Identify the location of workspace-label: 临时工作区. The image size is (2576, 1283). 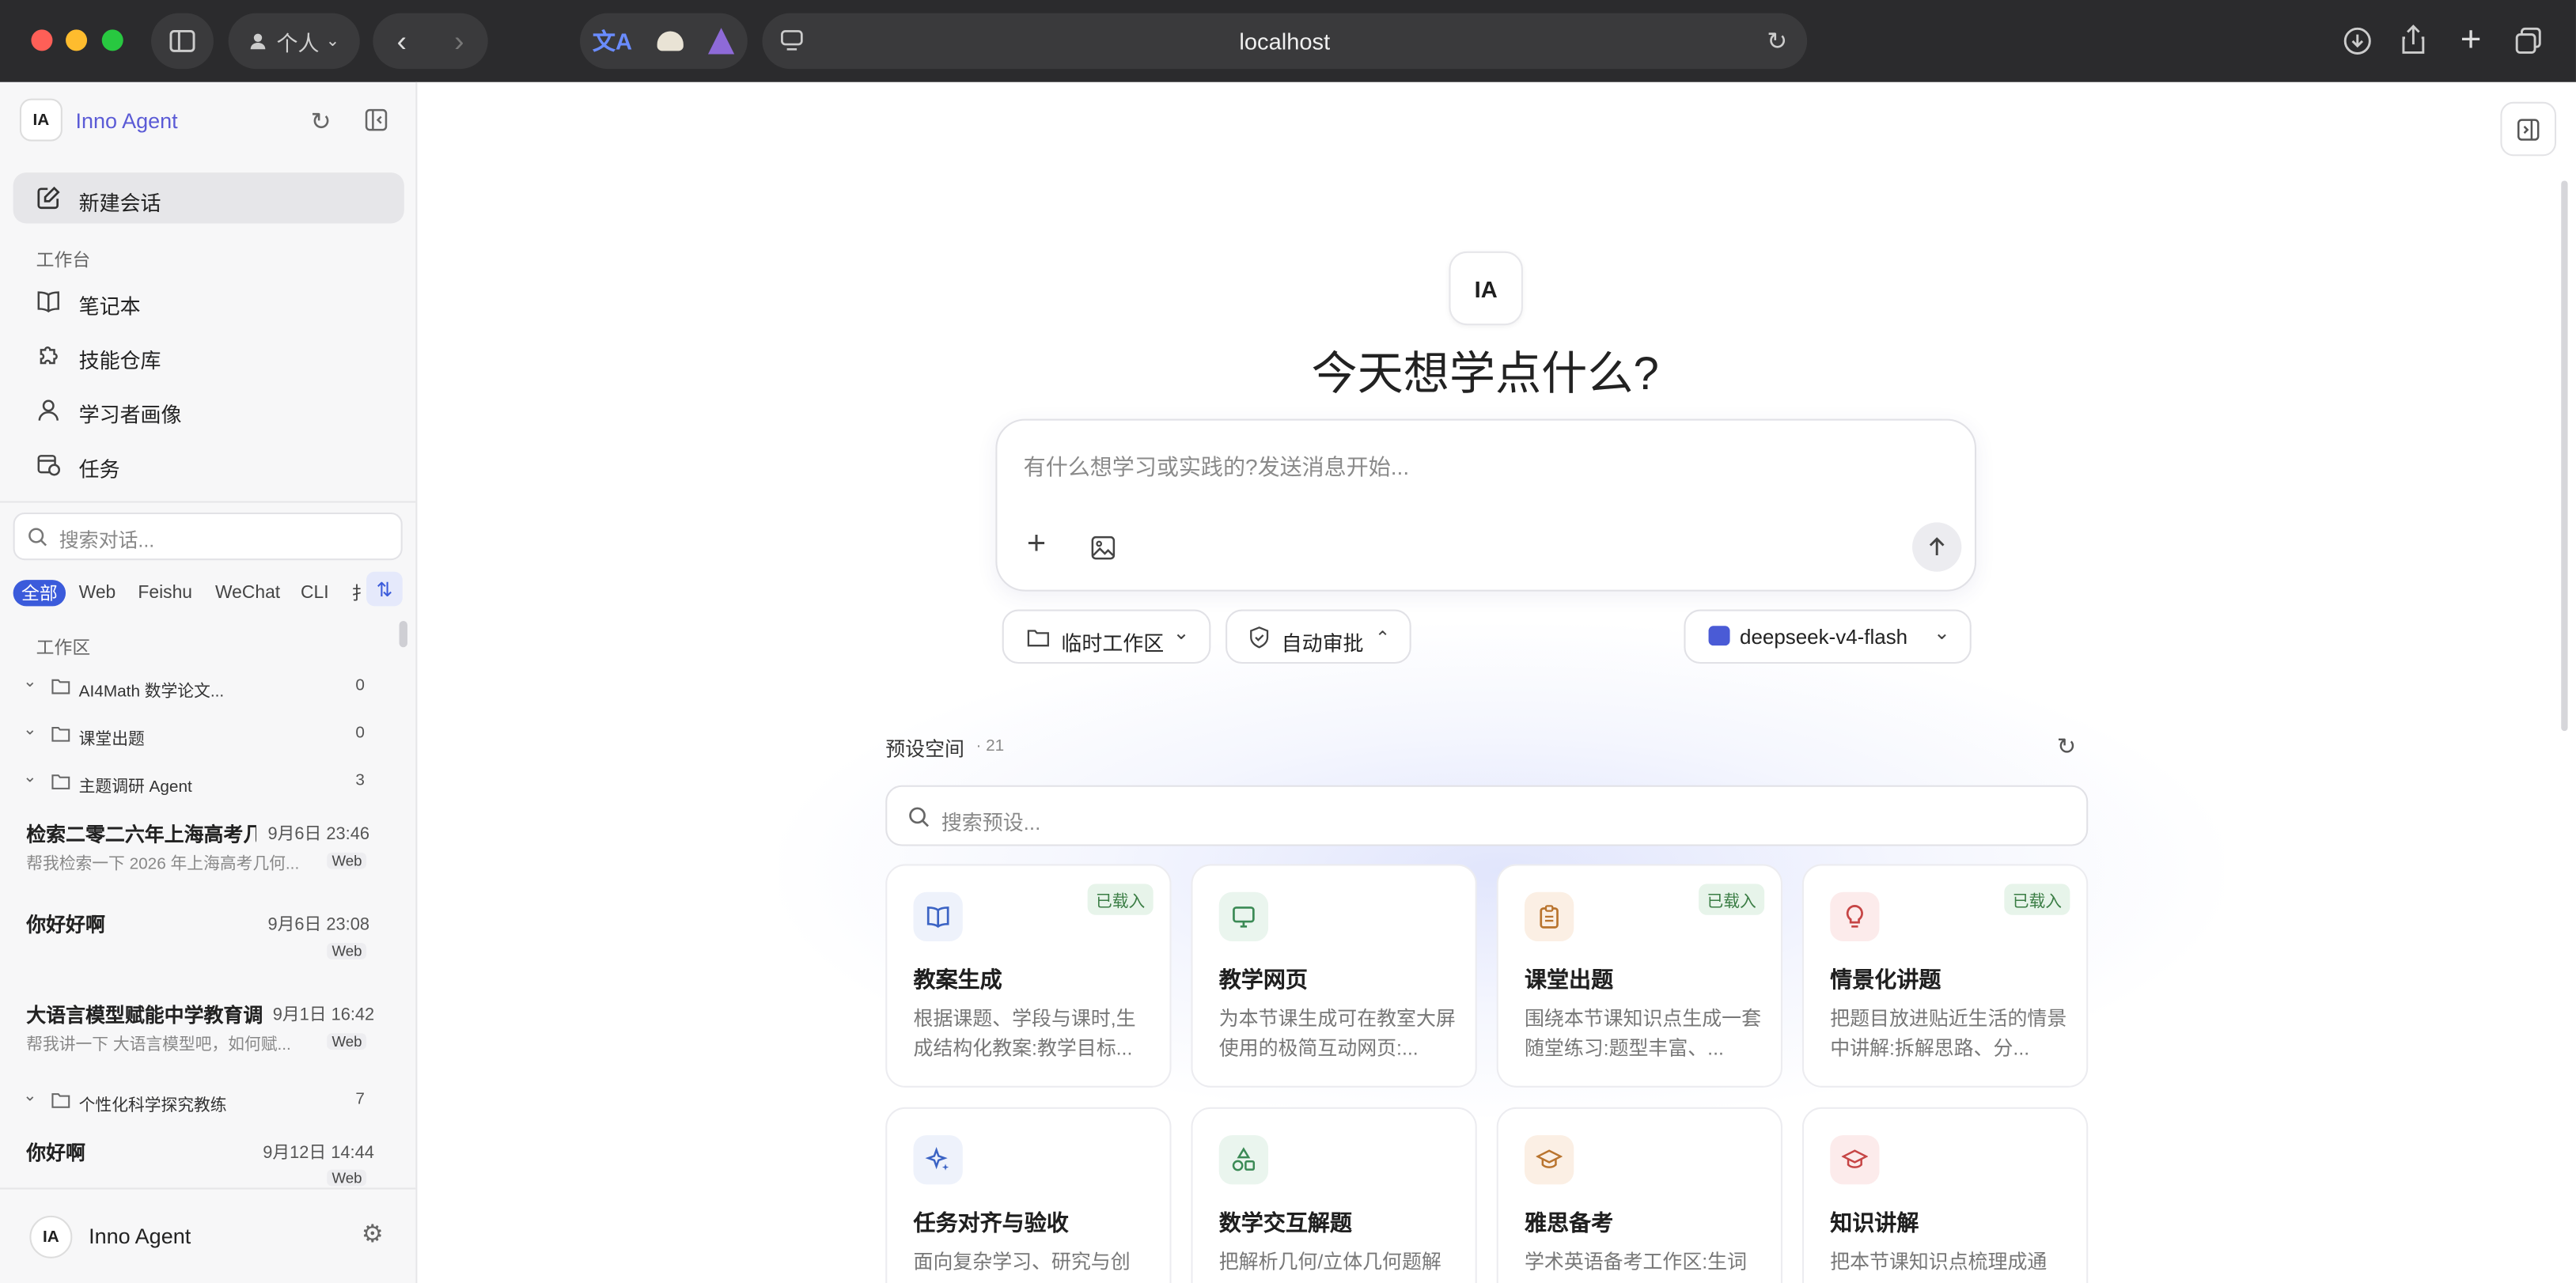
(1113, 644).